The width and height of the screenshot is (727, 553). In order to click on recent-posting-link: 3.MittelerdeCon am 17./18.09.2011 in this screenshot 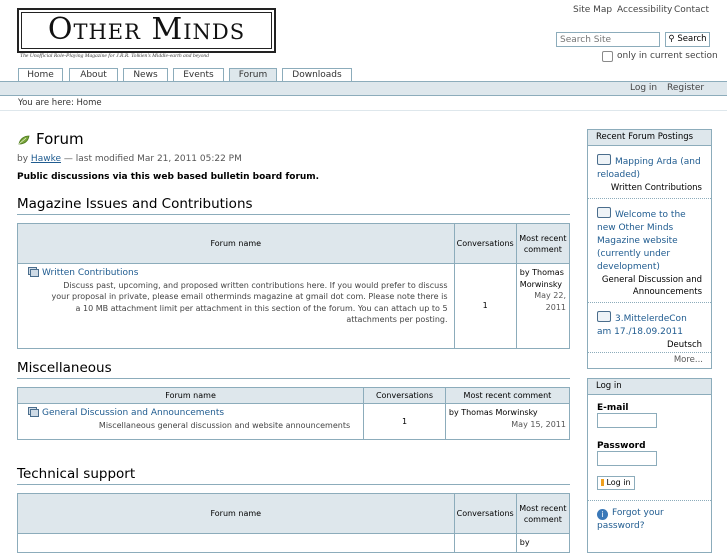, I will do `click(649, 325)`.